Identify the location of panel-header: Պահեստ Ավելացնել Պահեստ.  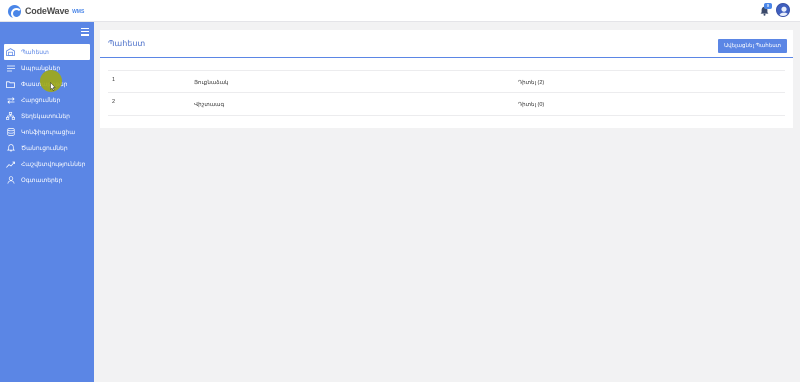
(446, 44).